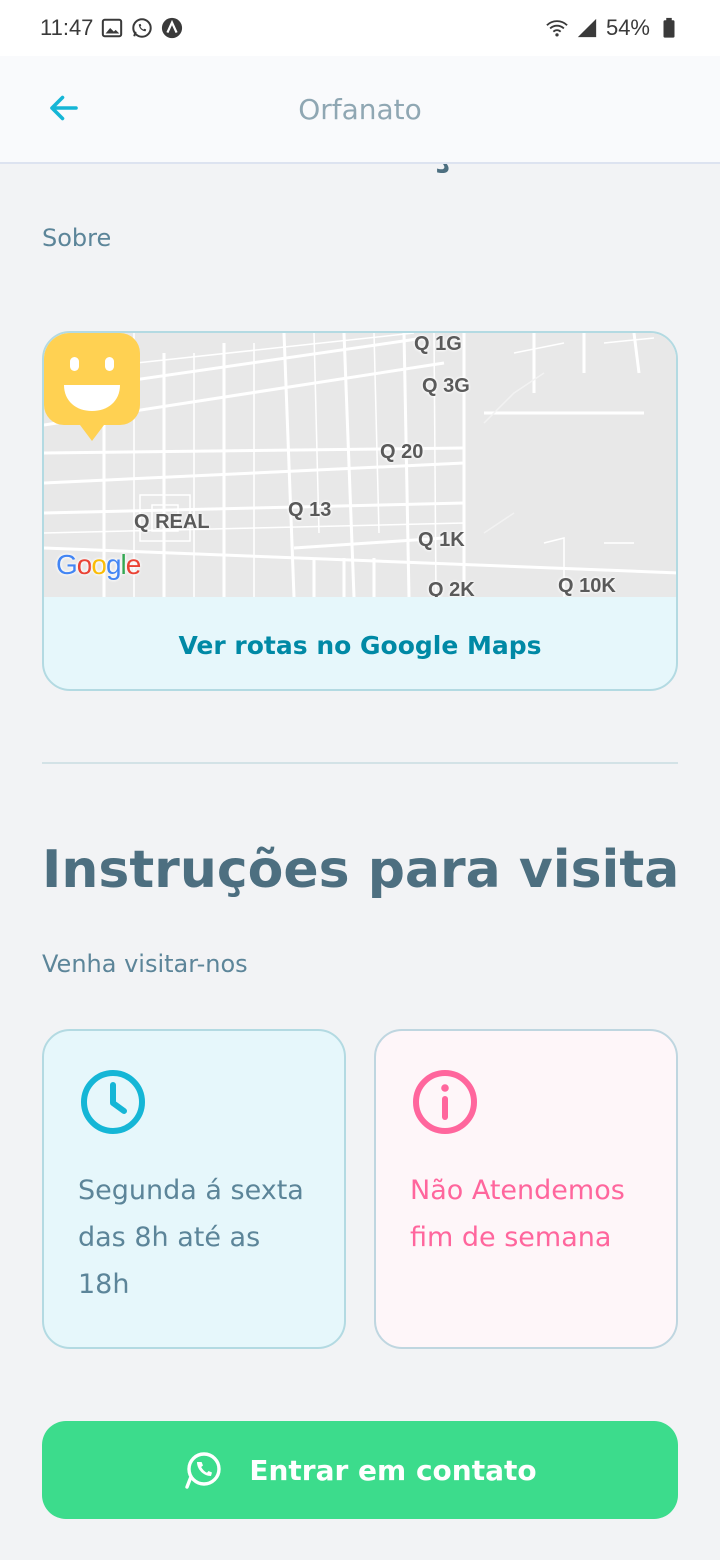 This screenshot has width=720, height=1560. I want to click on header-title: Orfanato, so click(360, 109).